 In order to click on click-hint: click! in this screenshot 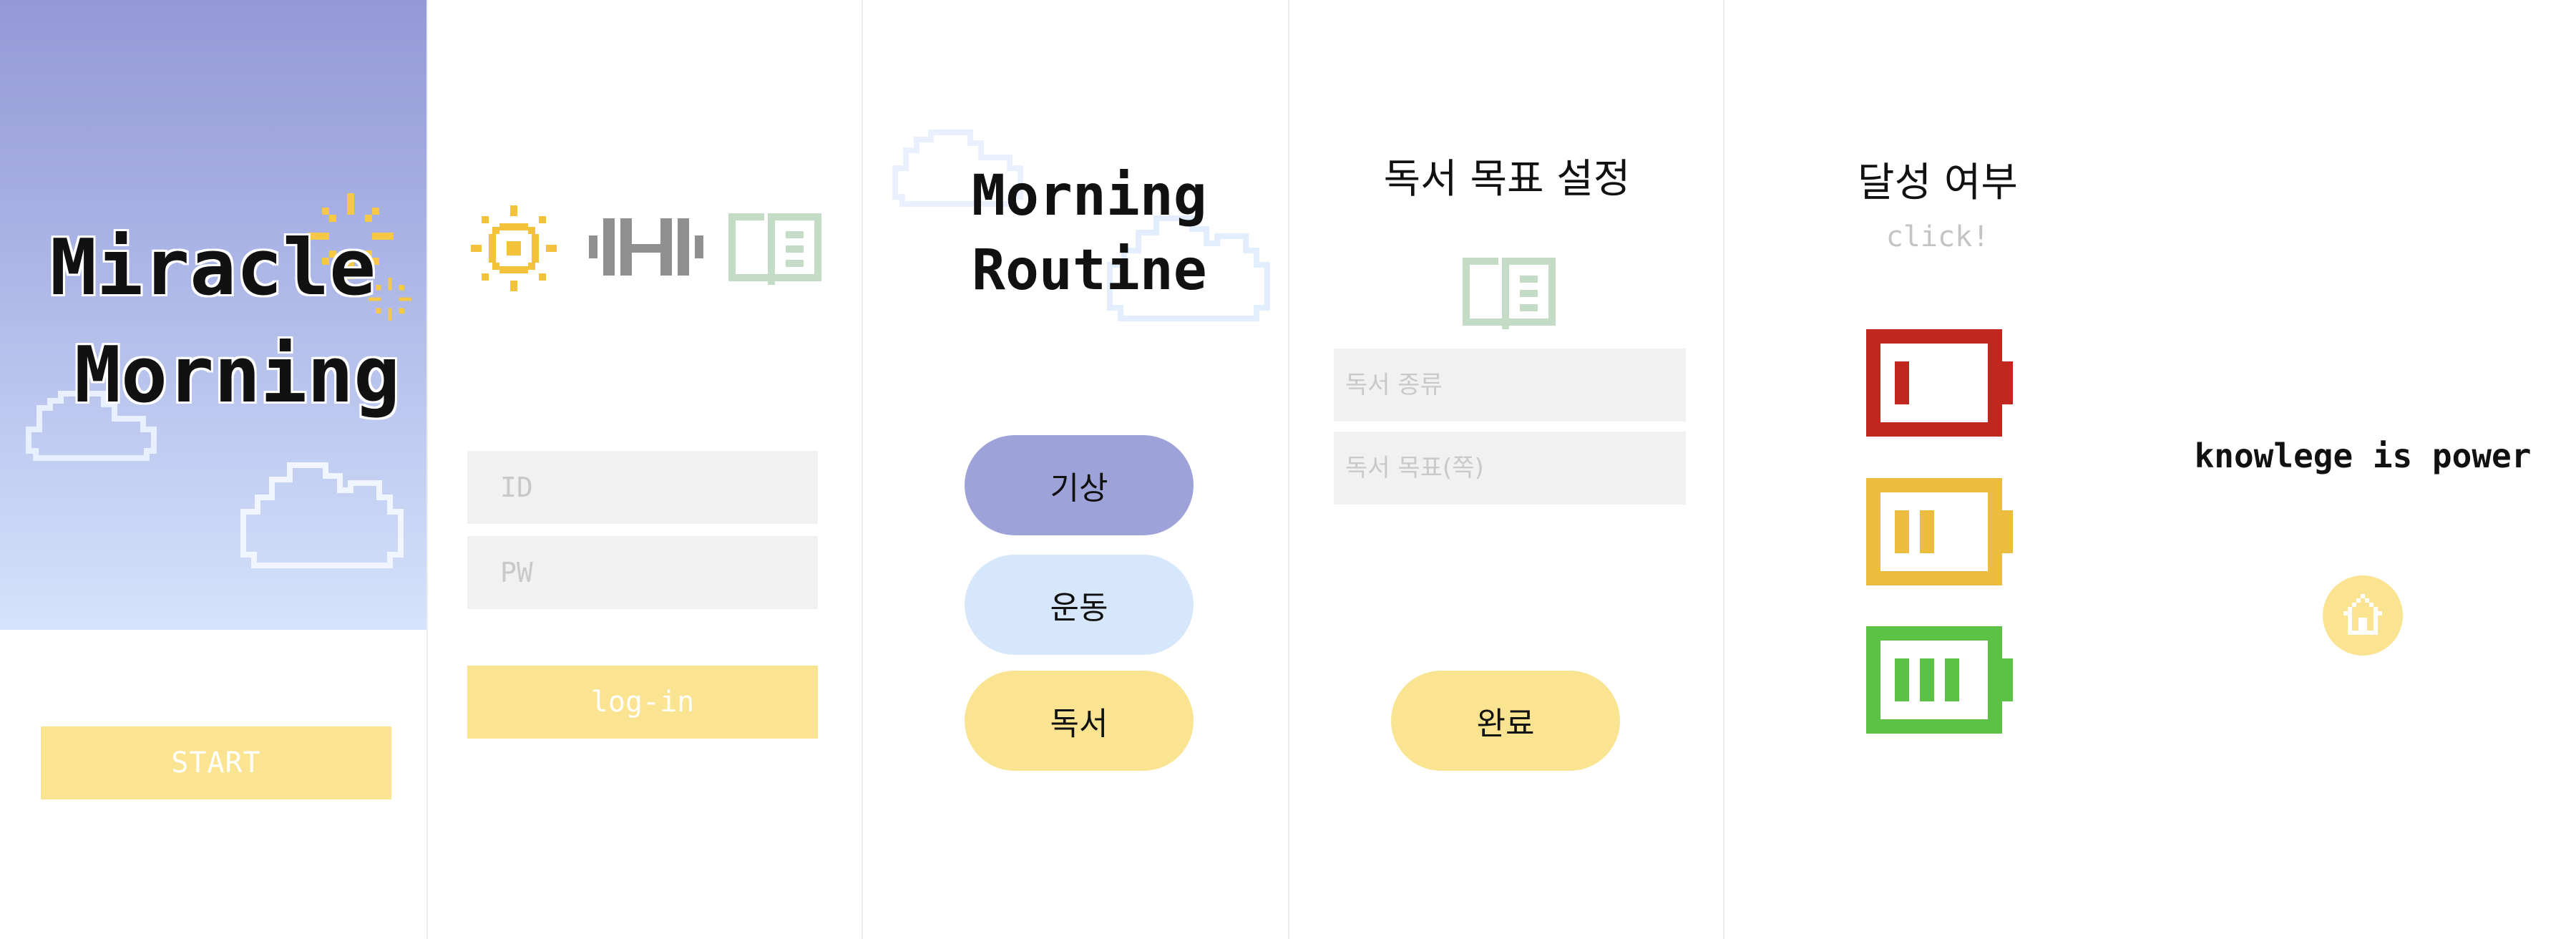, I will do `click(1937, 236)`.